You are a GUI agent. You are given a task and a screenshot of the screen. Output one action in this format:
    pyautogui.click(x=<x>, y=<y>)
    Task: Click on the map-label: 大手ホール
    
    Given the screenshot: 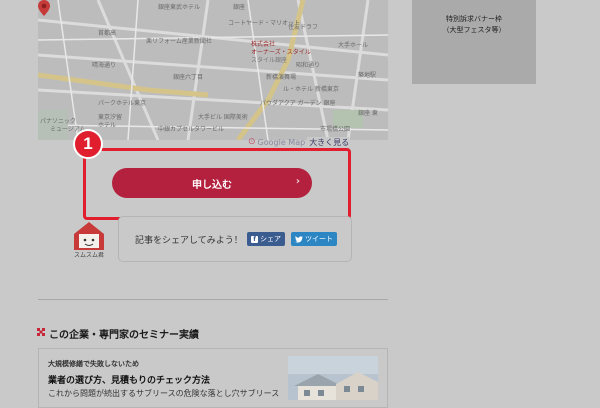 What is the action you would take?
    pyautogui.click(x=353, y=45)
    